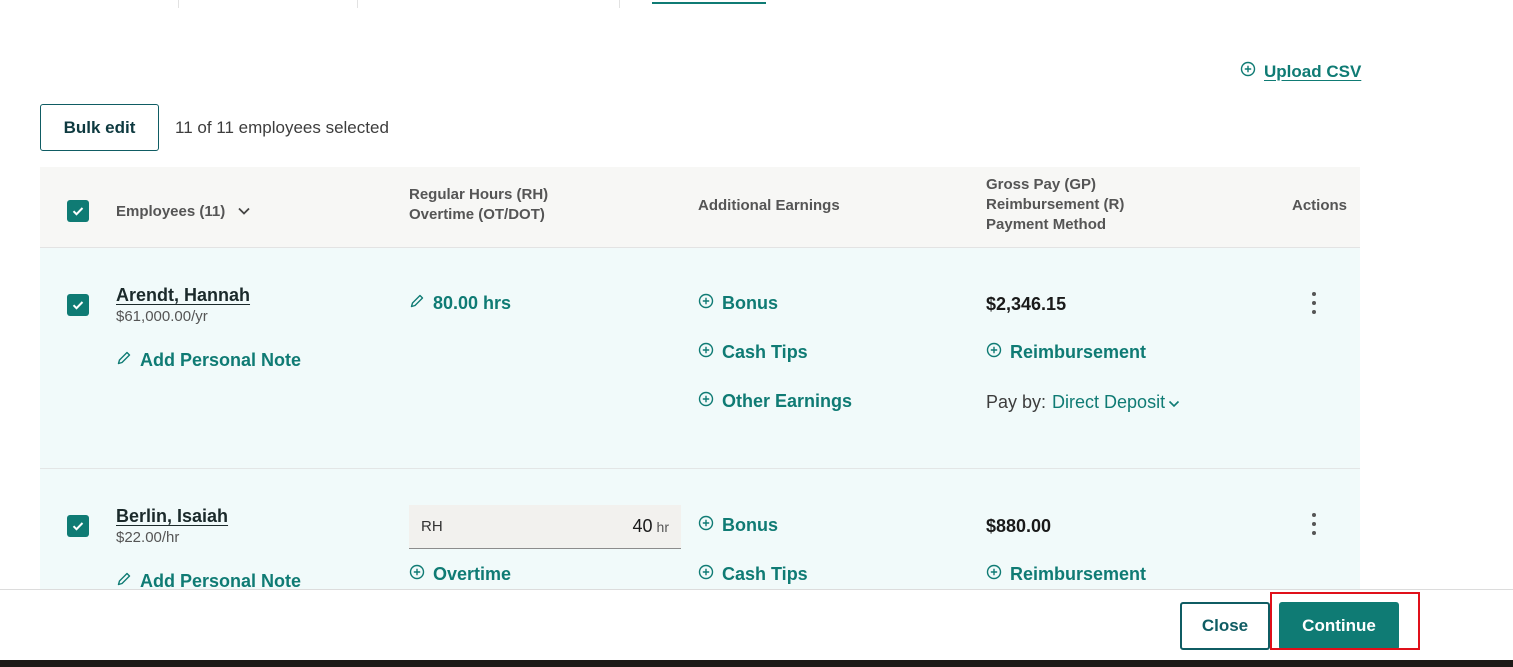 The image size is (1513, 667). Describe the element at coordinates (472, 303) in the screenshot. I see `regular-hours-value: 80.00 hrs` at that location.